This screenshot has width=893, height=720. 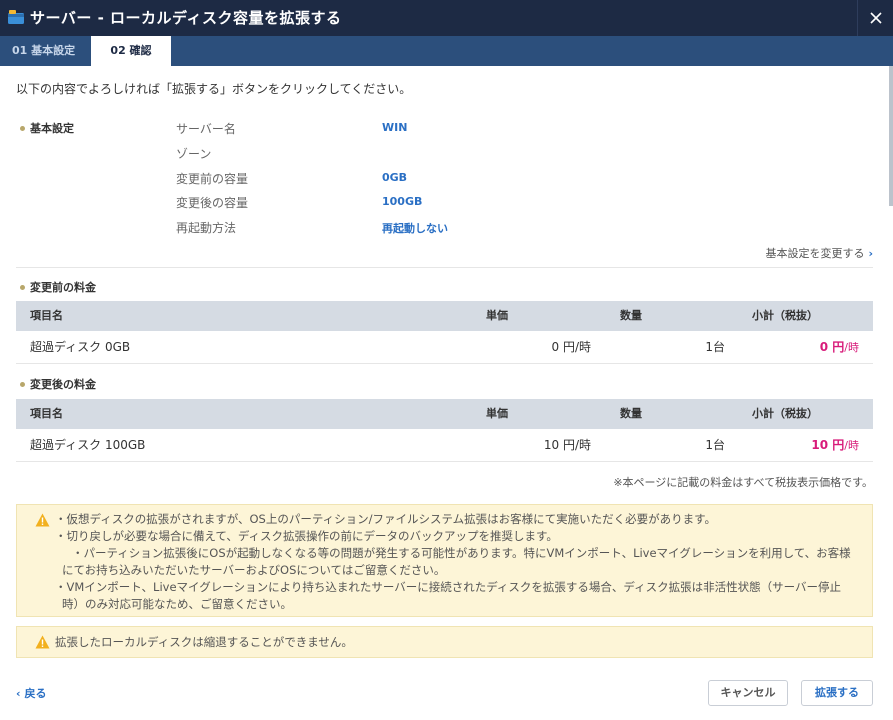 I want to click on warning-line: にてお持ち込みいただいたサーバーおよびOSについてはご留意ください。, so click(x=254, y=570).